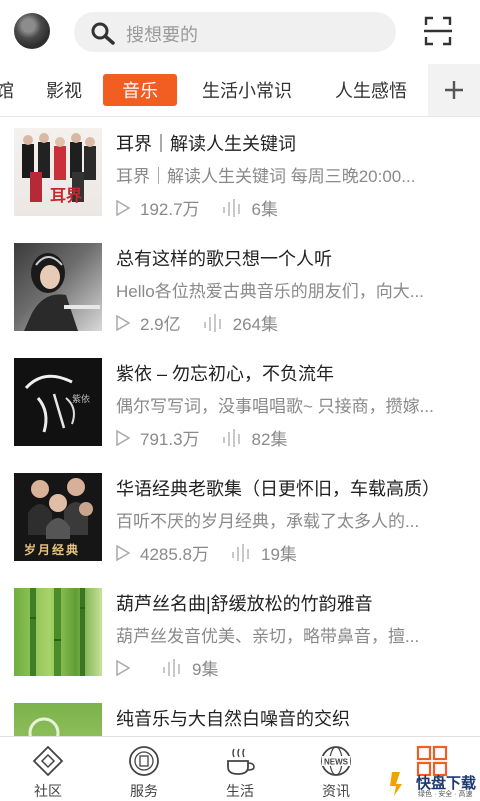  I want to click on tab-life-tips: 生活小常识, so click(247, 90).